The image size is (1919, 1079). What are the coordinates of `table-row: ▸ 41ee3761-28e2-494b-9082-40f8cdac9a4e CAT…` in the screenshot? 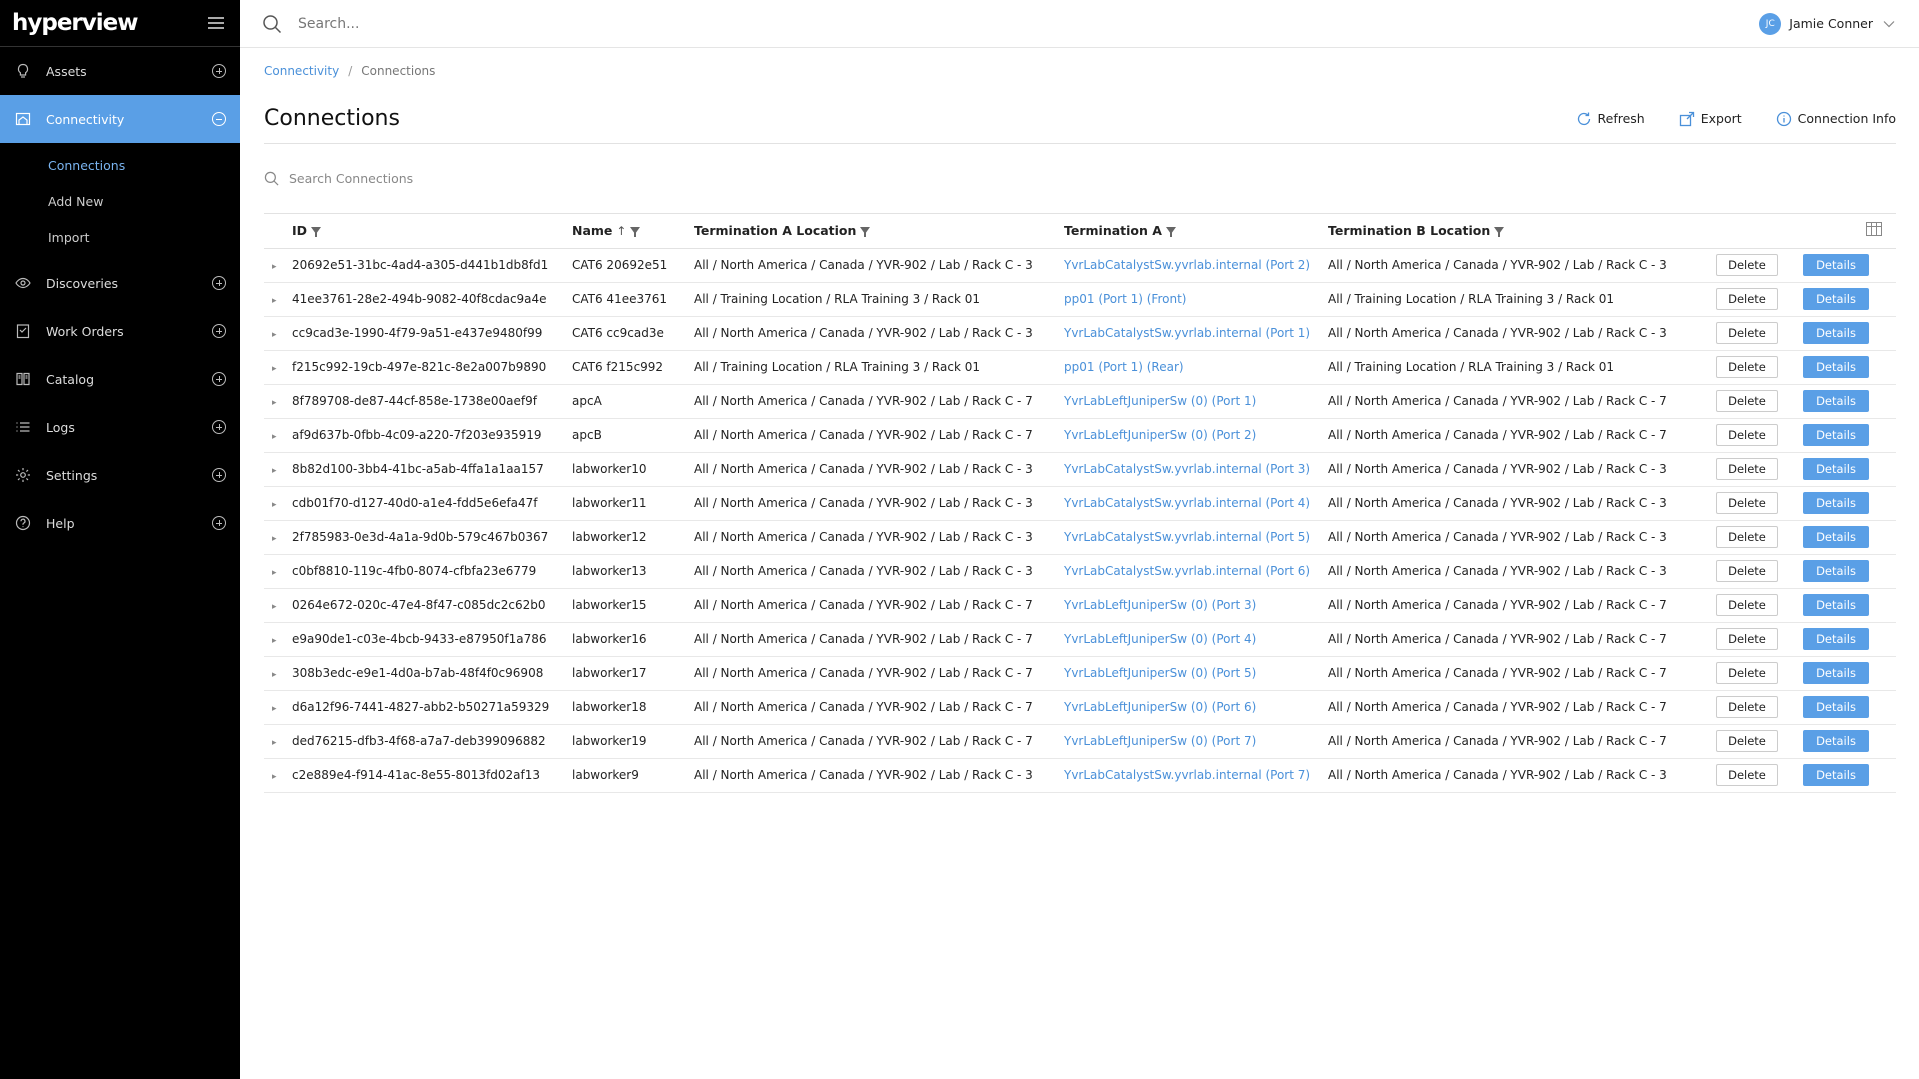 It's located at (1080, 299).